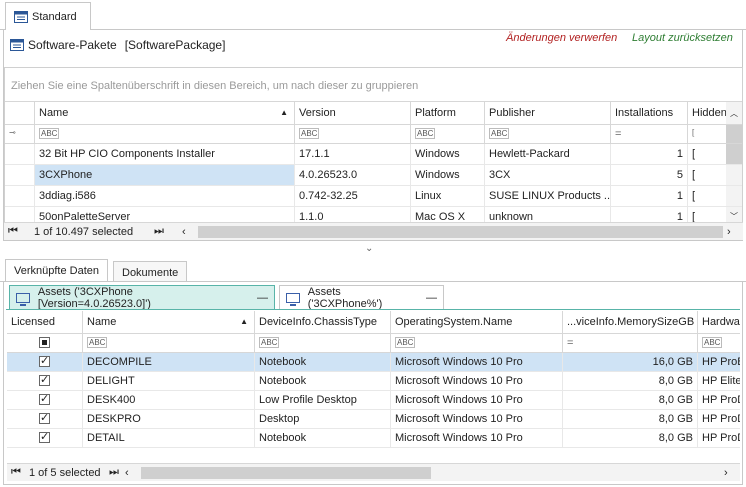 This screenshot has height=487, width=746. I want to click on tab-standard: Standard, so click(48, 16).